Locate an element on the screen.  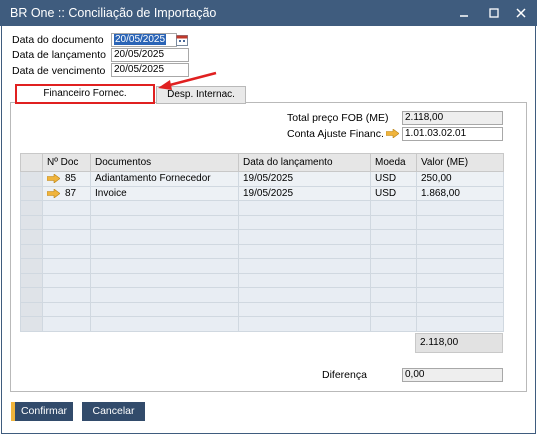
document-cell: Invoice is located at coordinates (164, 193).